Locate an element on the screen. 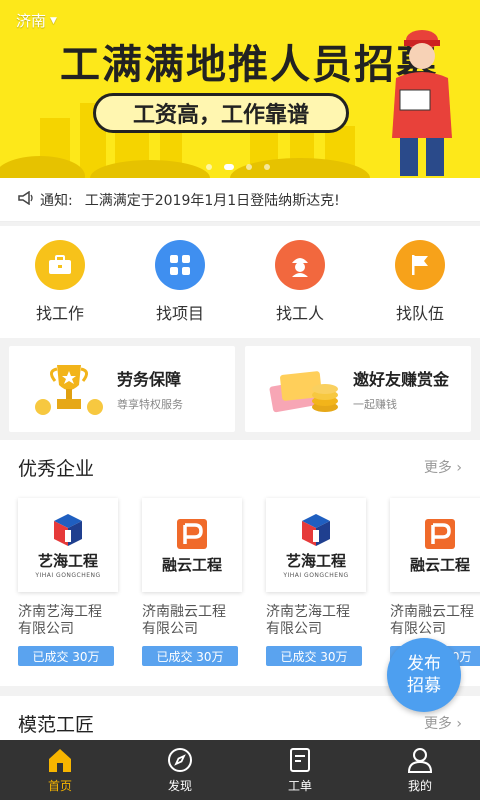  tab-label: 发现 is located at coordinates (179, 786).